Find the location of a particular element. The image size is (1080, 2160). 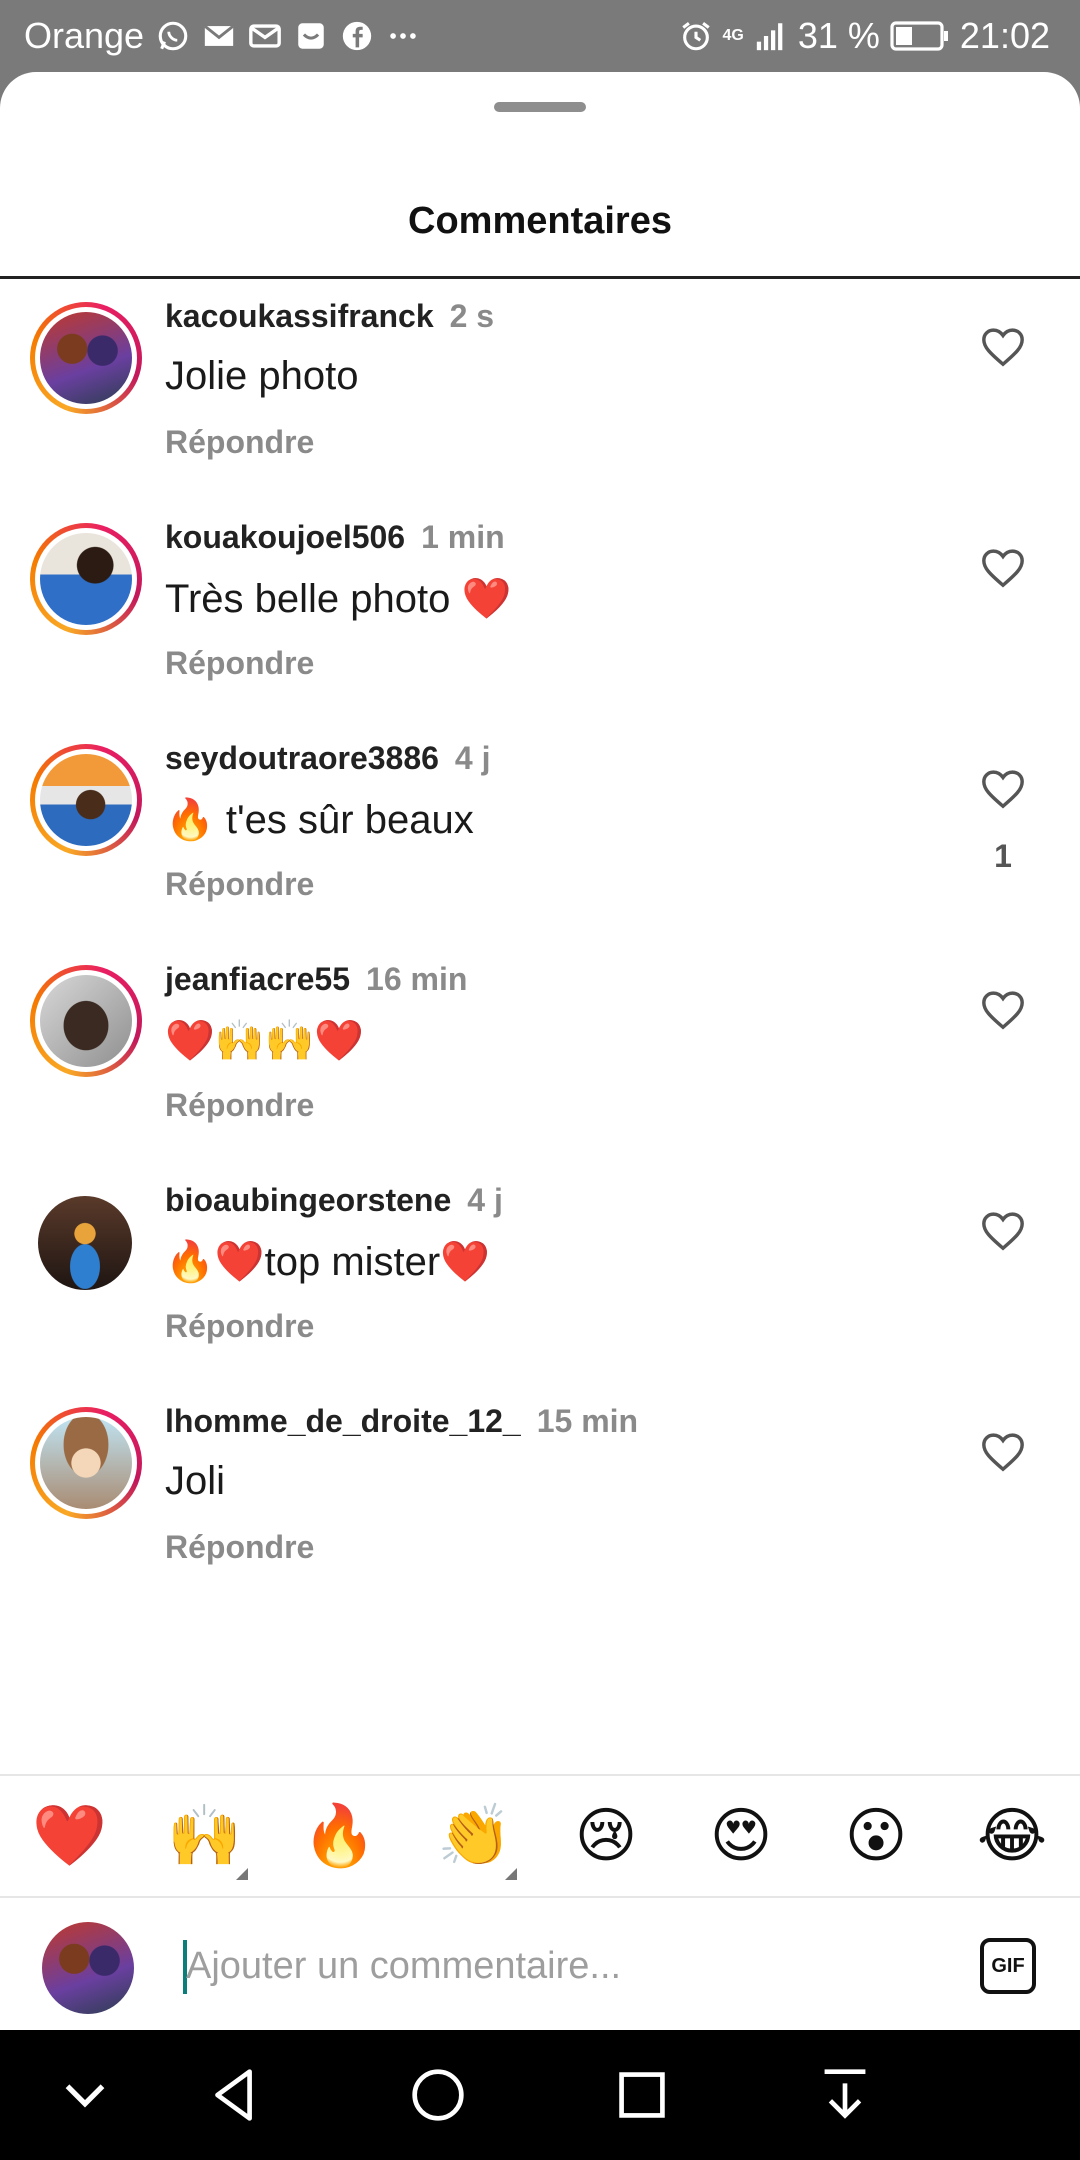

network-label: 4G is located at coordinates (733, 35).